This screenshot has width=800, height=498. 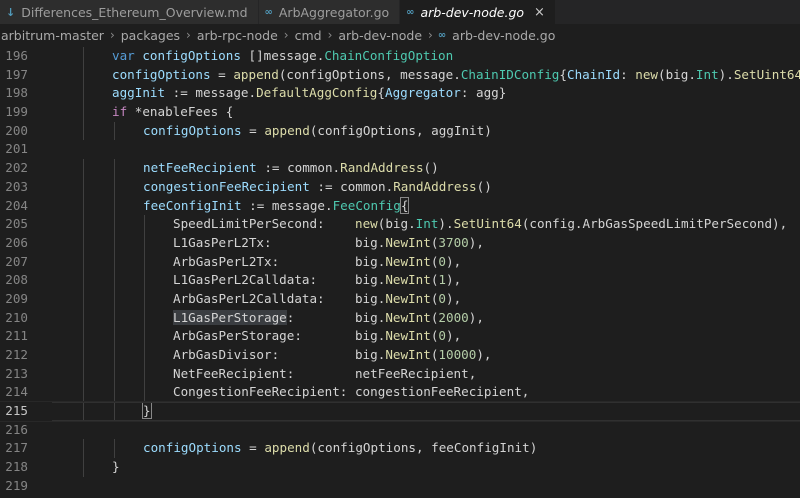 What do you see at coordinates (16, 373) in the screenshot?
I see `line-number: 213` at bounding box center [16, 373].